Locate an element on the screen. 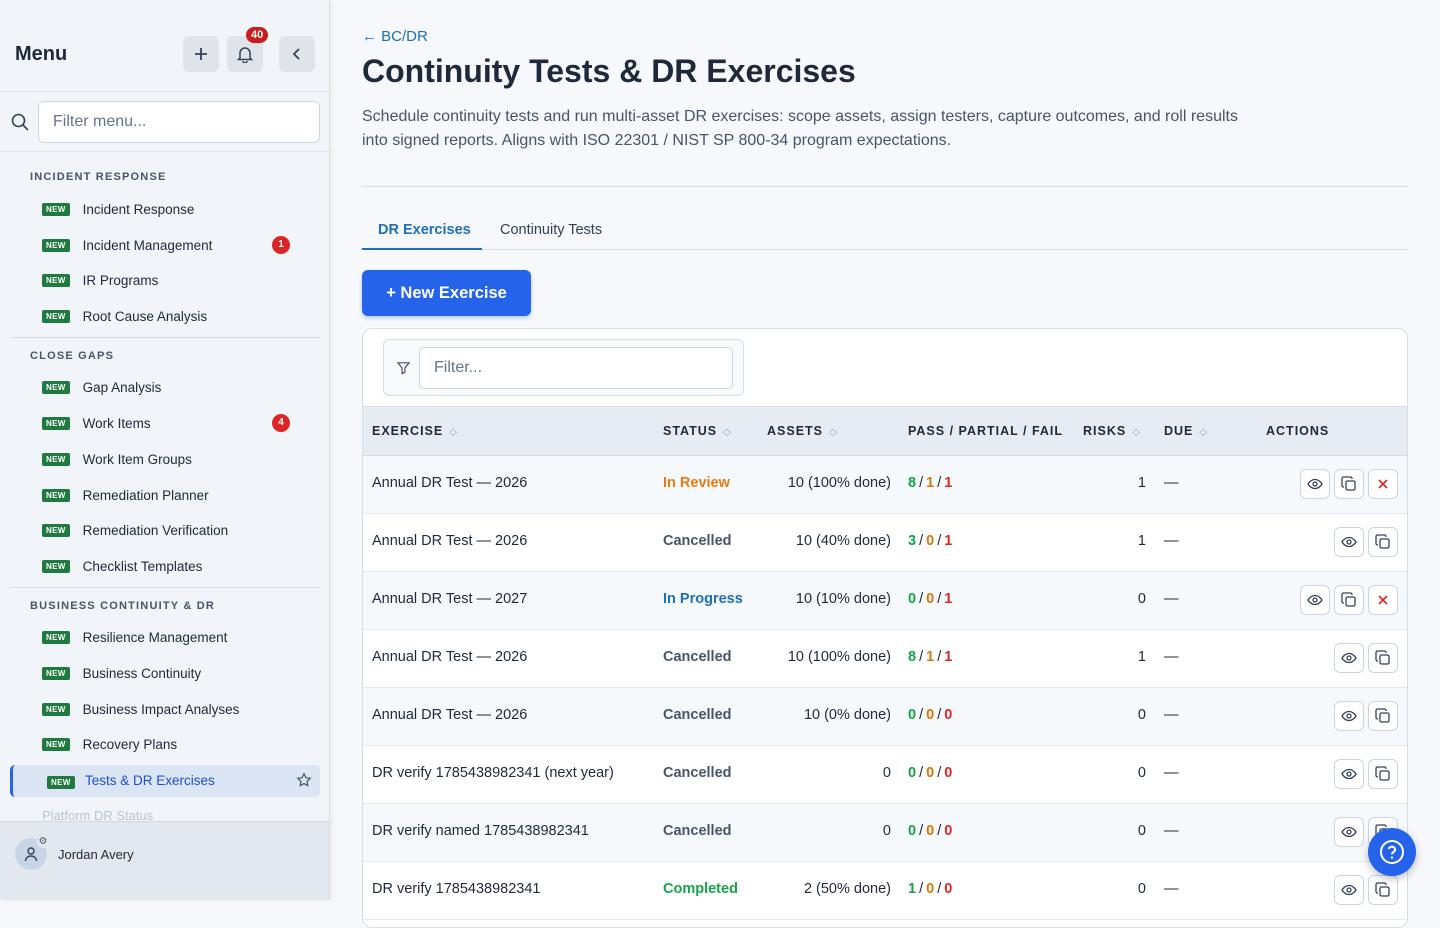 The height and width of the screenshot is (928, 1440). sidebar-item-tests-dr-exercises: NEW Tests & DR Exercises is located at coordinates (165, 781).